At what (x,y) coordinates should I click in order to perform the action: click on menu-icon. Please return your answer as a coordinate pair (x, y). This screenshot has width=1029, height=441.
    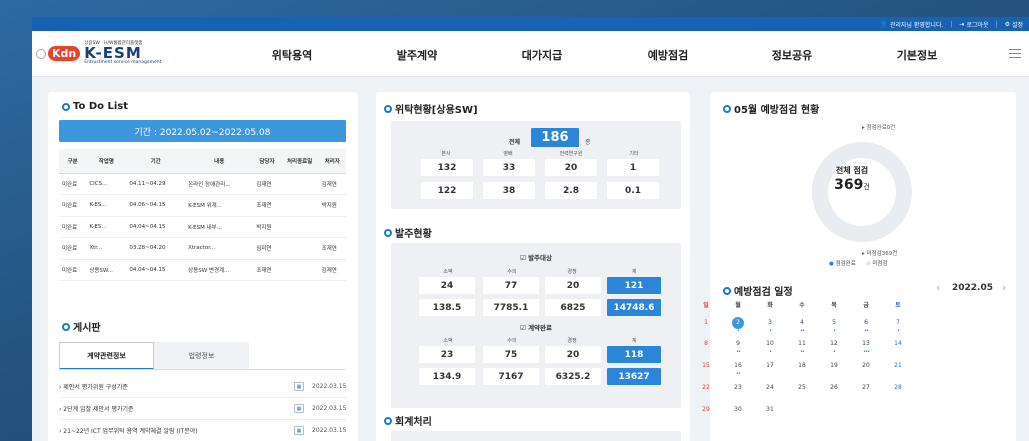
    Looking at the image, I should click on (1015, 55).